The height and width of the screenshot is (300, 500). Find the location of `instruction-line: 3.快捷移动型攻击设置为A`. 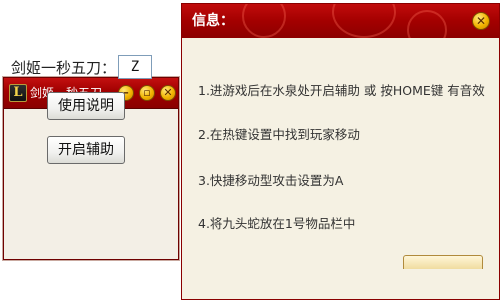

instruction-line: 3.快捷移动型攻击设置为A is located at coordinates (271, 180).